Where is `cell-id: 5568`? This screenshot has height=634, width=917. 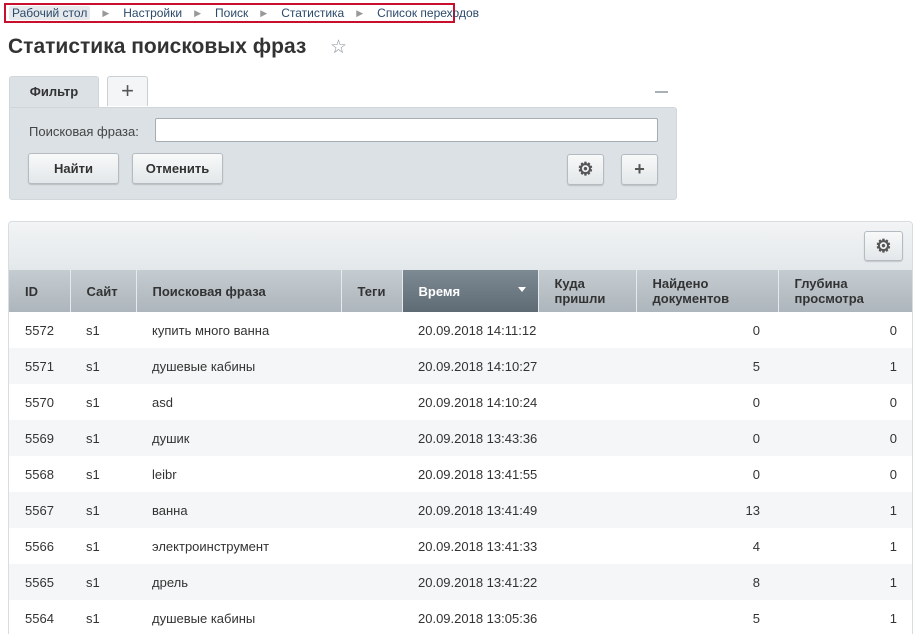 cell-id: 5568 is located at coordinates (39, 474).